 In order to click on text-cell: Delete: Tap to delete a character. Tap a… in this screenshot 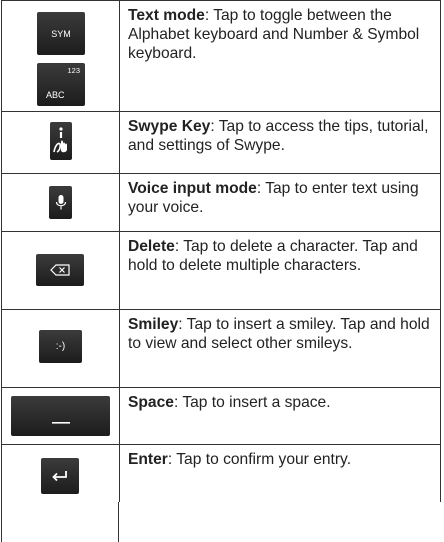, I will do `click(280, 270)`.